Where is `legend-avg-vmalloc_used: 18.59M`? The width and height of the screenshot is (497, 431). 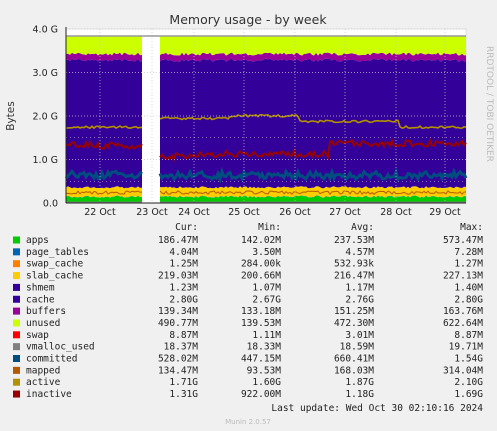 legend-avg-vmalloc_used: 18.59M is located at coordinates (357, 347).